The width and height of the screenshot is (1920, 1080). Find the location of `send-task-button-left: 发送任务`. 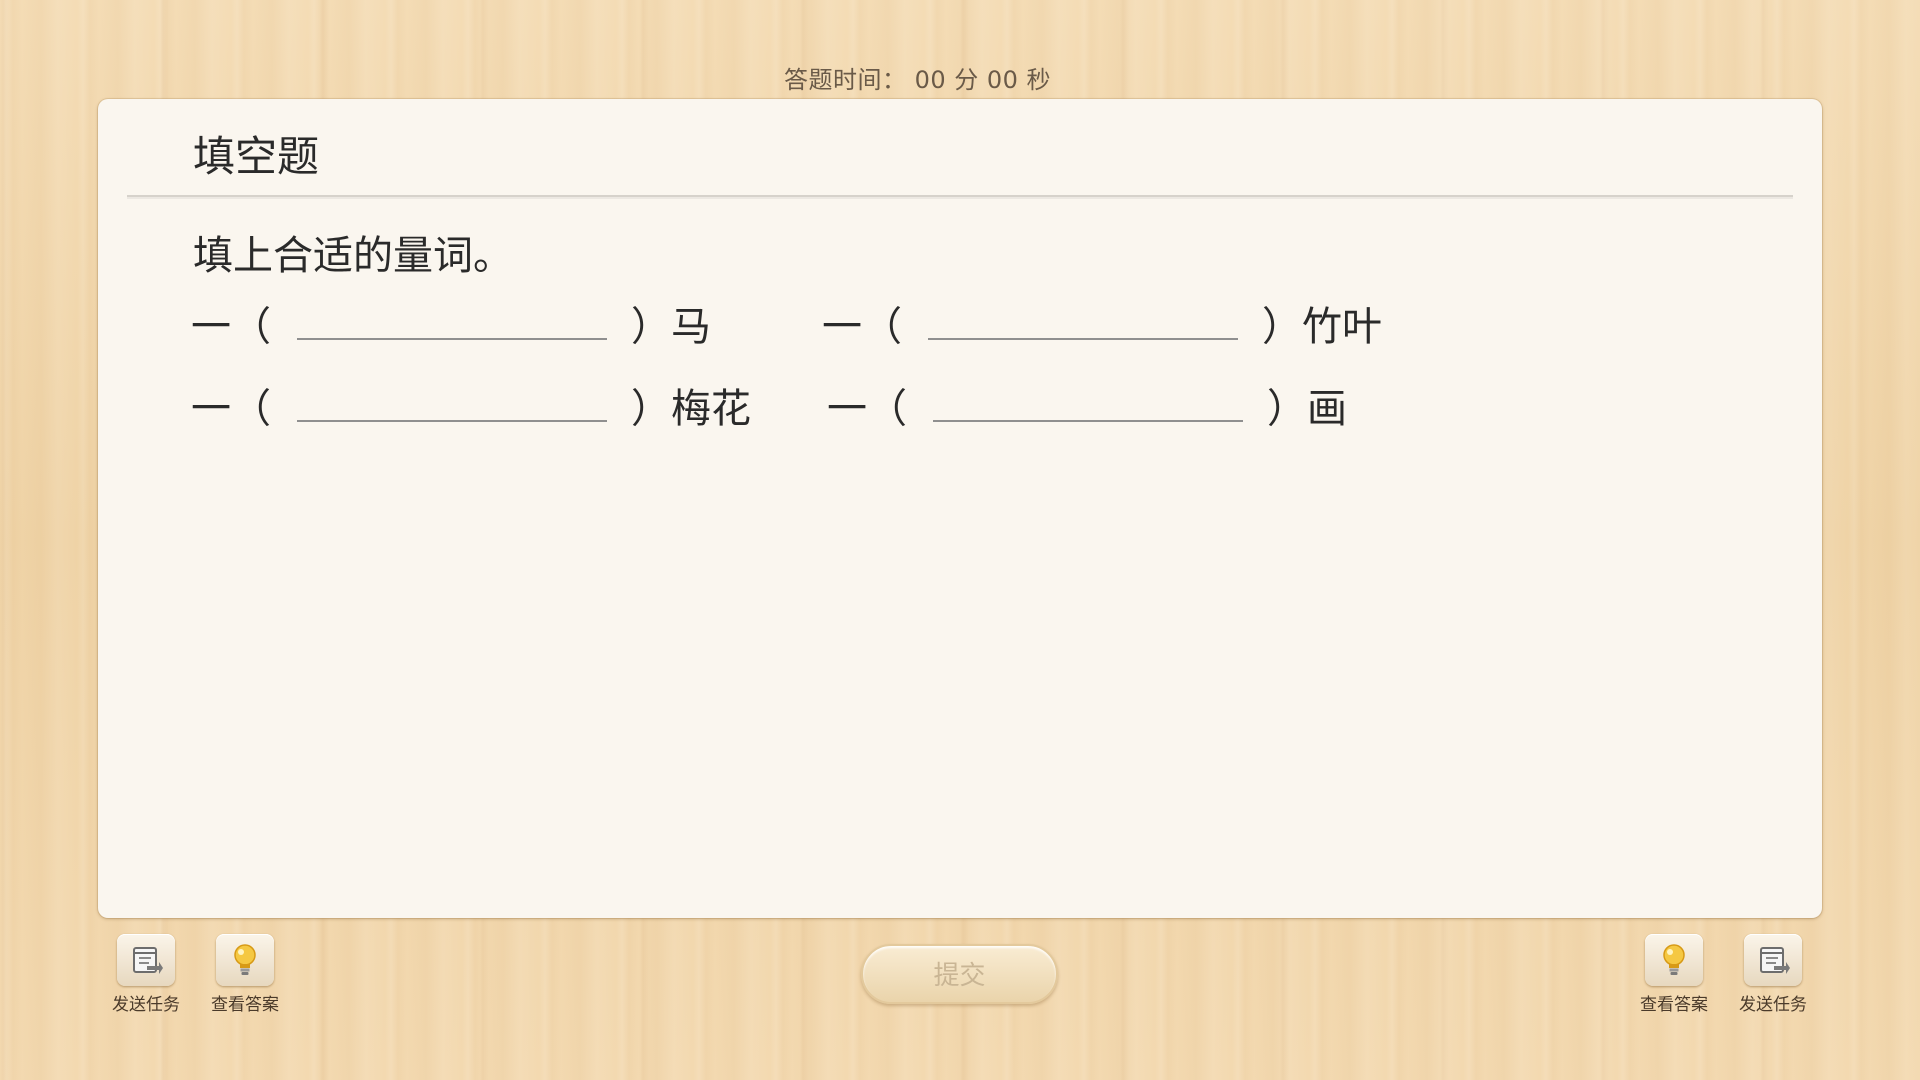

send-task-button-left: 发送任务 is located at coordinates (146, 974).